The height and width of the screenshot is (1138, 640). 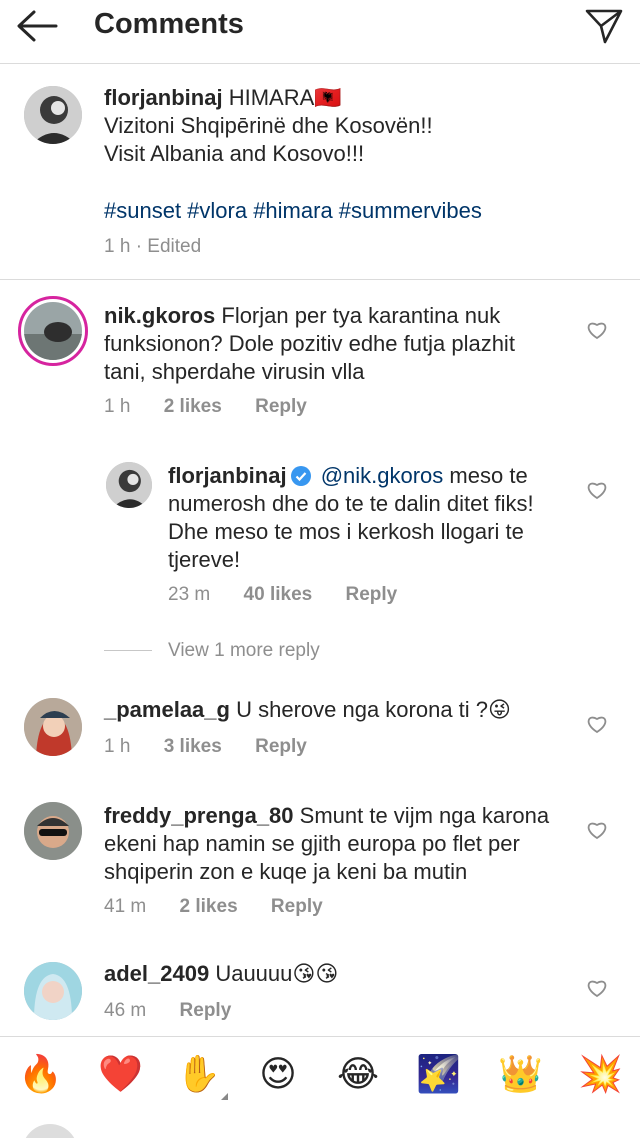 I want to click on caption-line-2: Vizitoni Shqipērinë dhe Kosovën!!, so click(x=268, y=125).